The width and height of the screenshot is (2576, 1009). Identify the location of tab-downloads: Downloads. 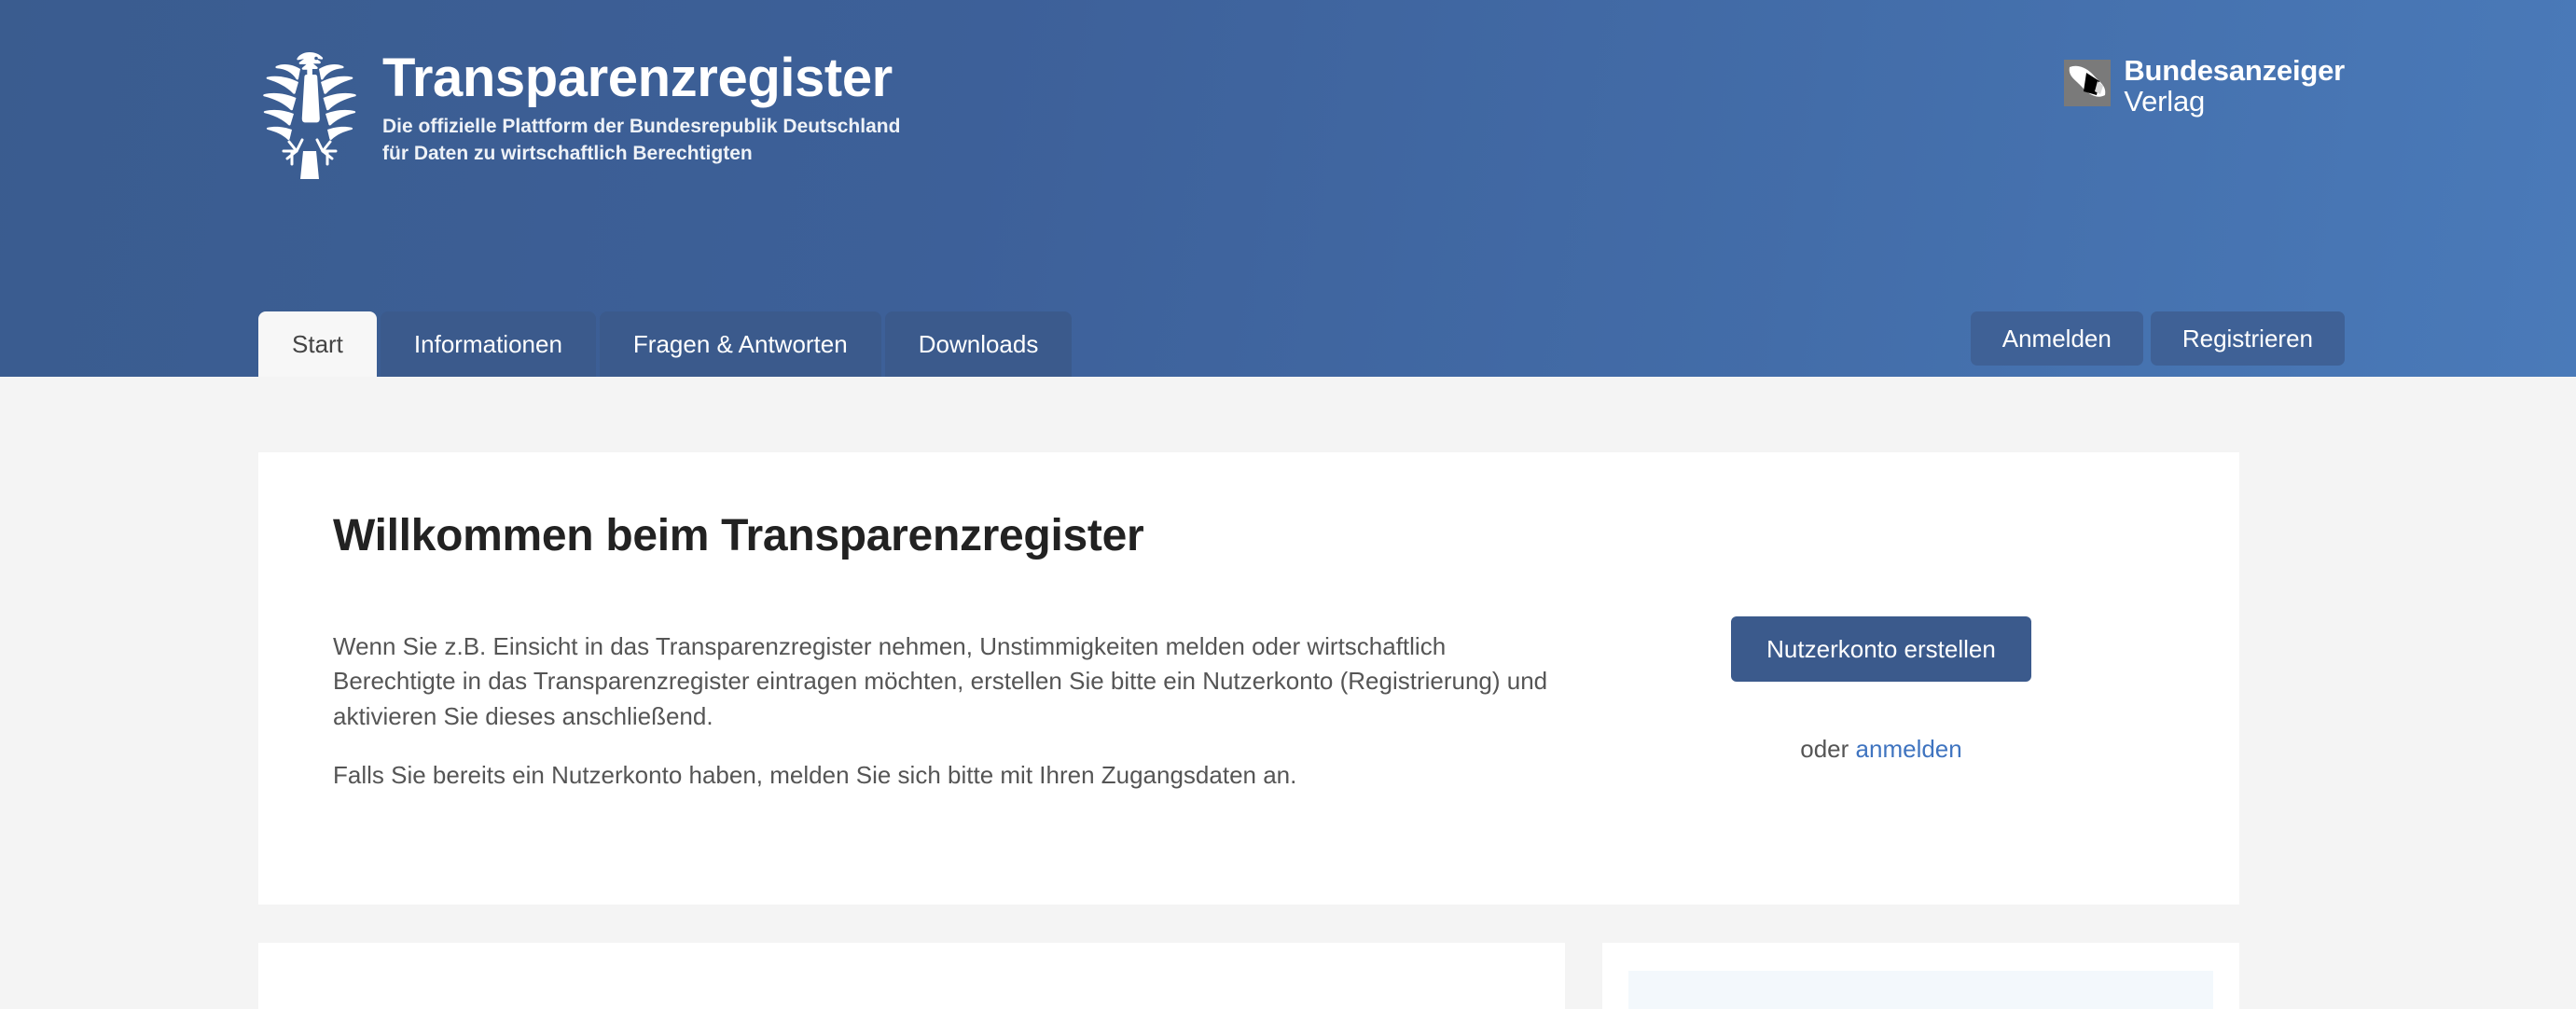
(978, 344).